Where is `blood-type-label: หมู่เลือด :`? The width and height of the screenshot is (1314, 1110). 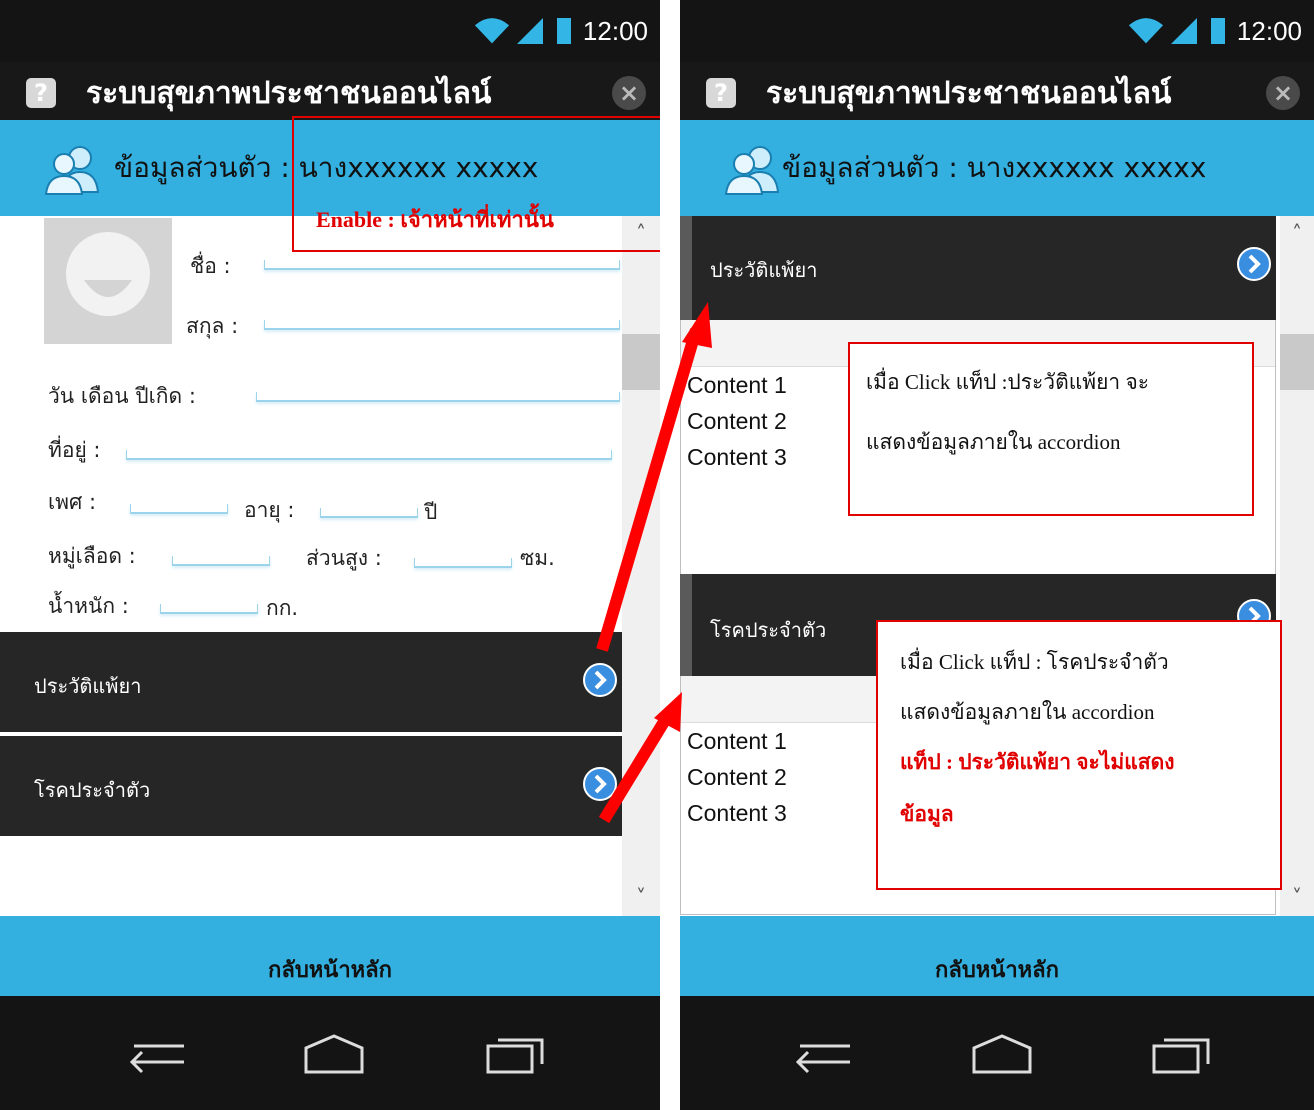 blood-type-label: หมู่เลือด : is located at coordinates (92, 556).